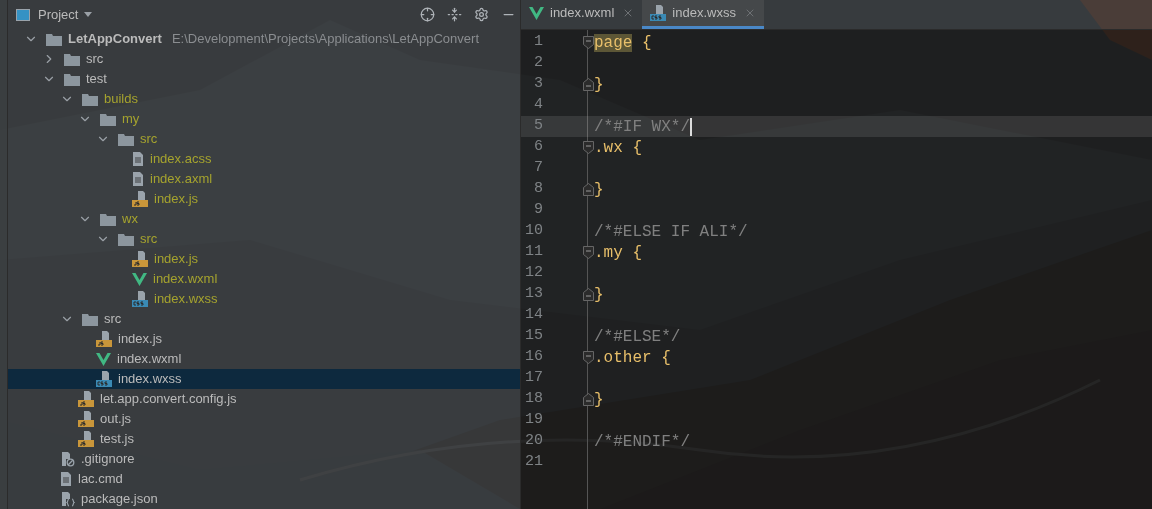  I want to click on item-label: test, so click(96, 79).